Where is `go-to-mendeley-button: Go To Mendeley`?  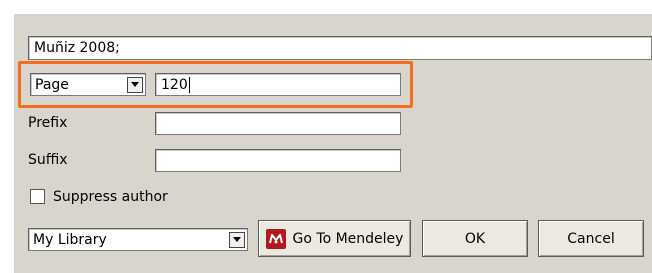 go-to-mendeley-button: Go To Mendeley is located at coordinates (334, 238).